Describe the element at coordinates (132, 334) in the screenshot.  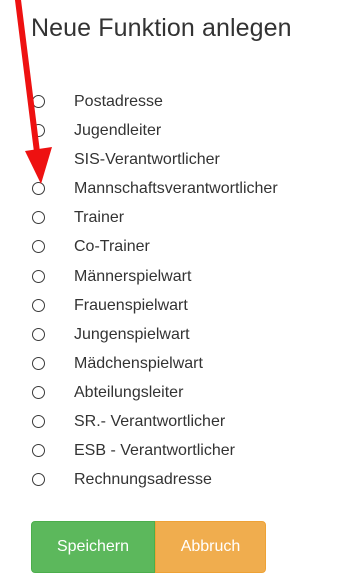
I see `radio-label: Jungenspielwart` at that location.